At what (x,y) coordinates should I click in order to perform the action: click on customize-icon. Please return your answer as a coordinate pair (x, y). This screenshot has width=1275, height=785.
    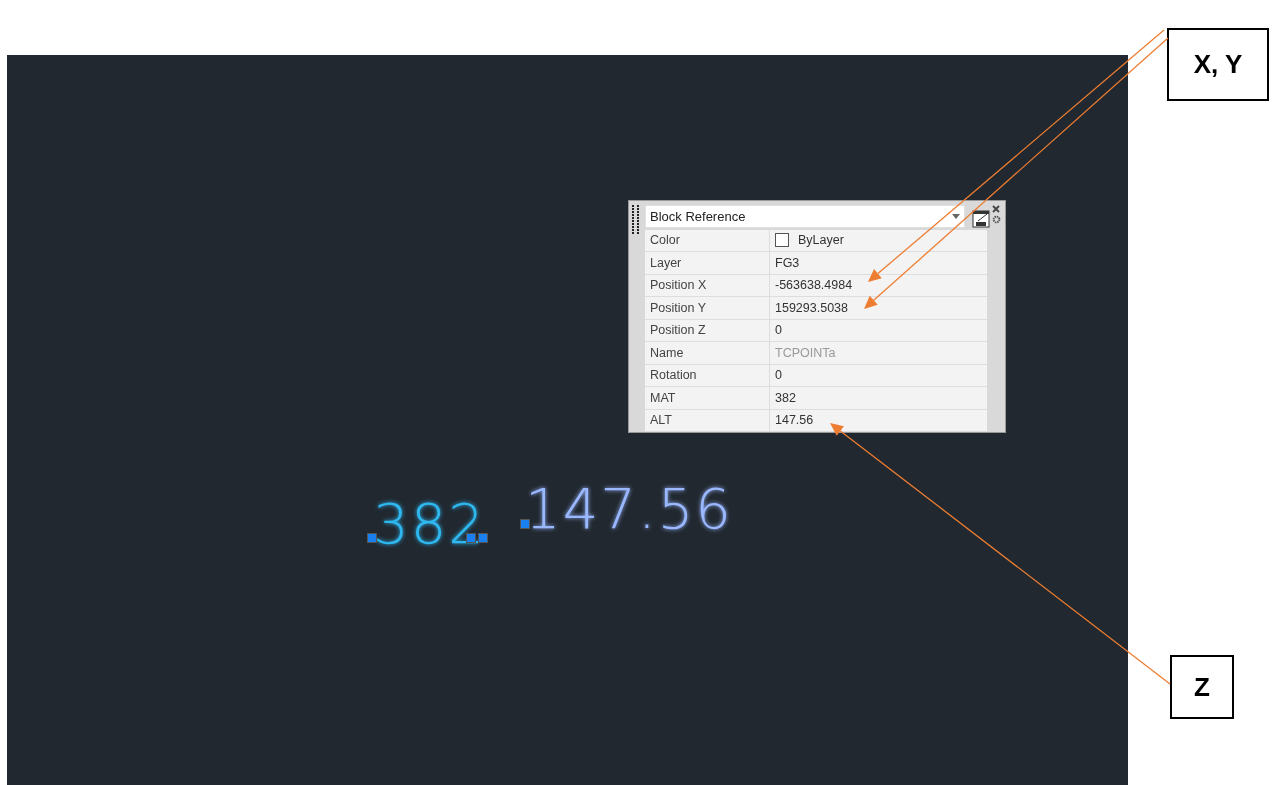
    Looking at the image, I should click on (981, 219).